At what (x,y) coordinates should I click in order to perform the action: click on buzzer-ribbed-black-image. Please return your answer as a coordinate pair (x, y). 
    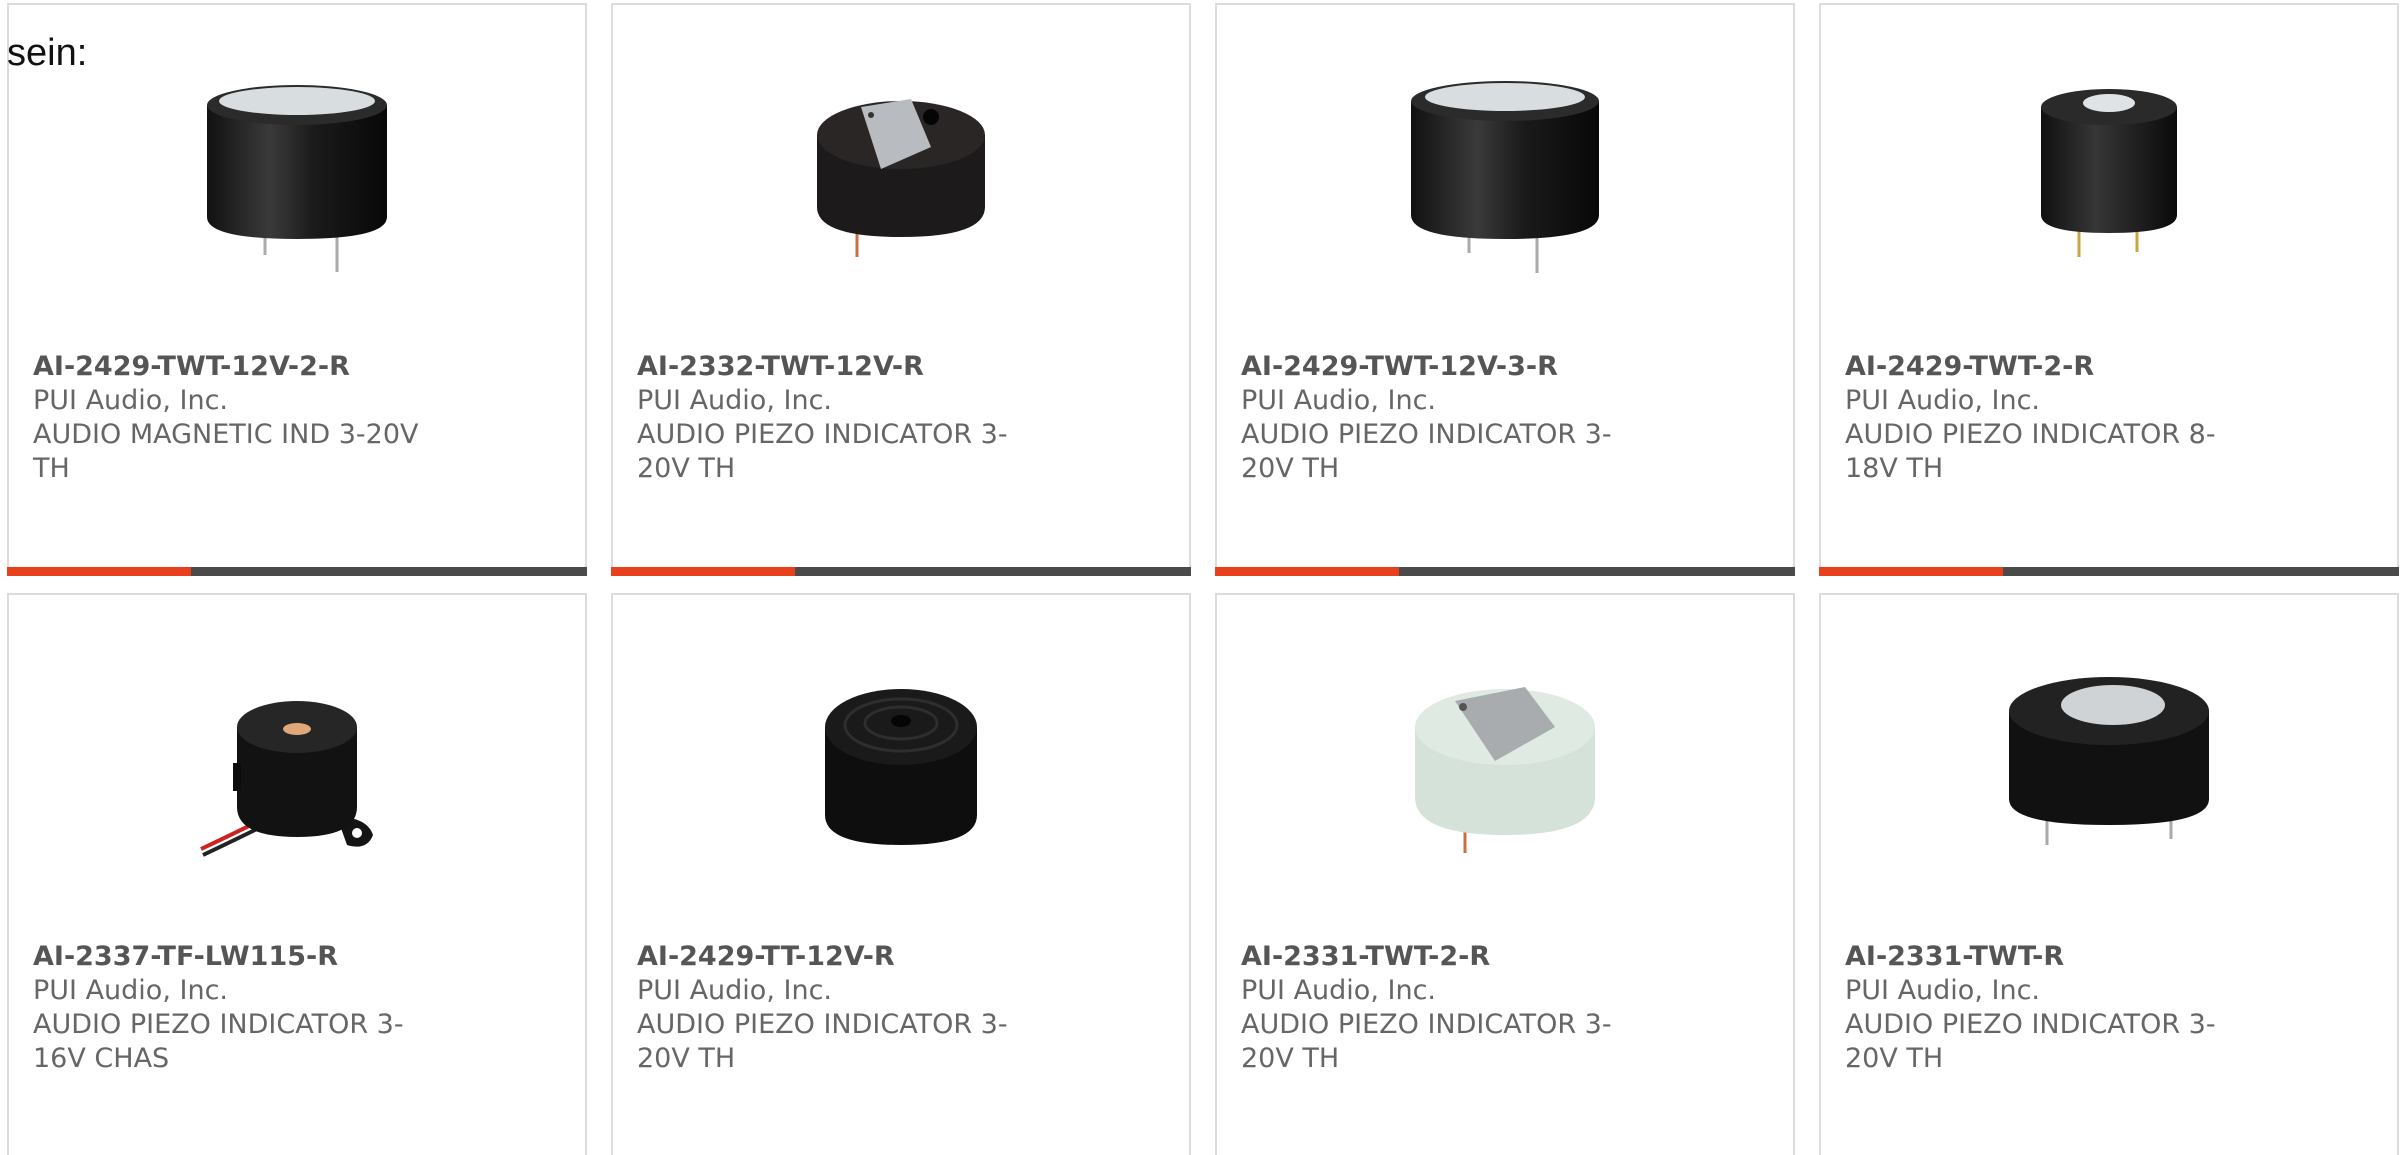
    Looking at the image, I should click on (901, 767).